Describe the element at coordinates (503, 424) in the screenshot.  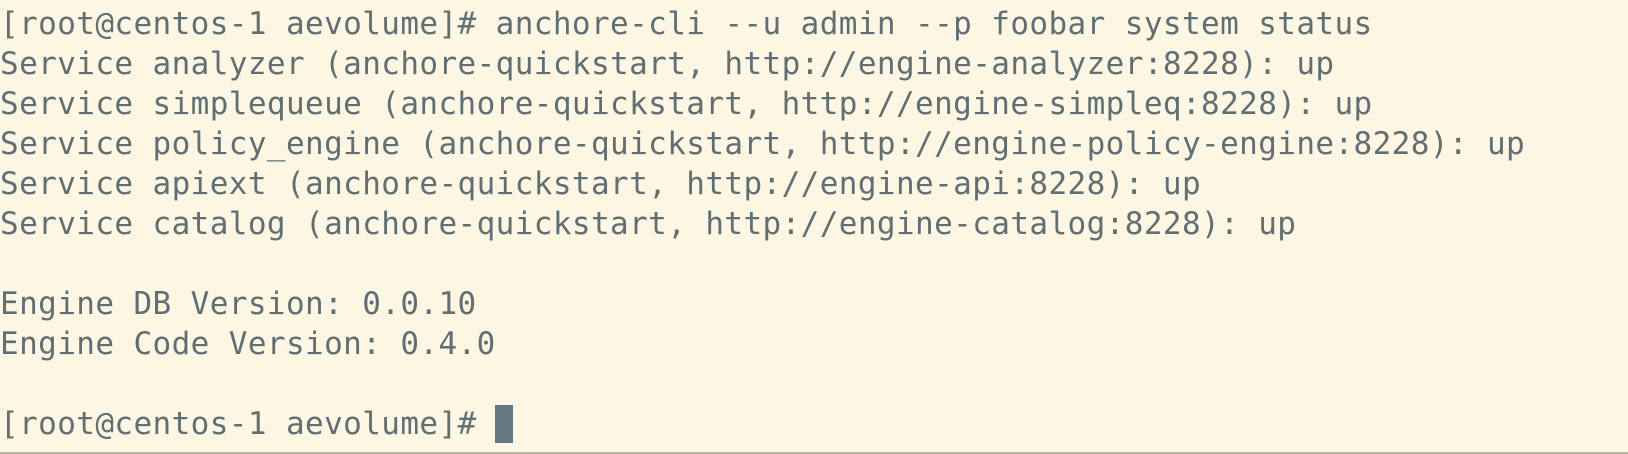
I see `text-cursor` at that location.